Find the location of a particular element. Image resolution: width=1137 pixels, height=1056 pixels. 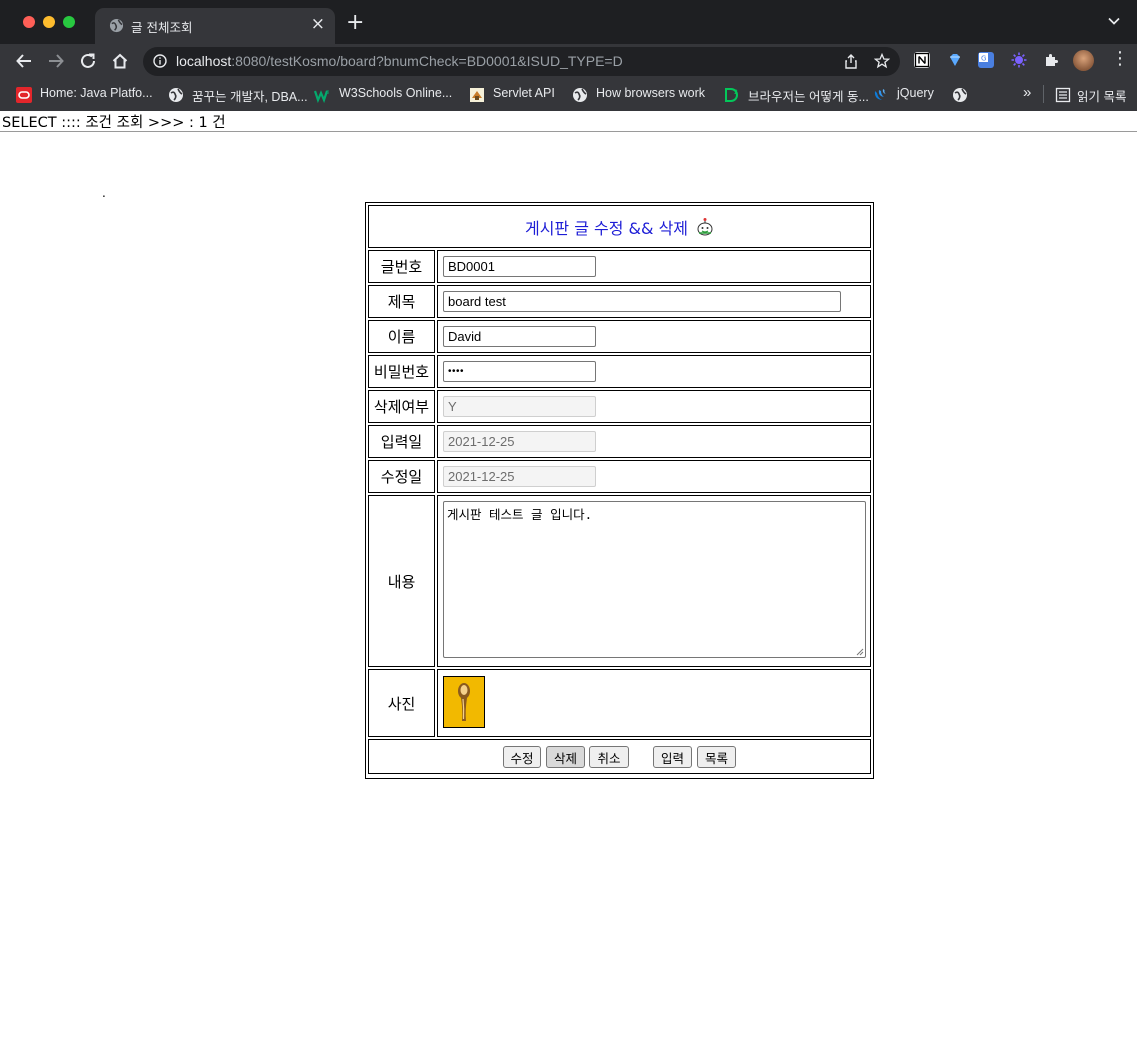

tab-close-icon: × is located at coordinates (318, 24).